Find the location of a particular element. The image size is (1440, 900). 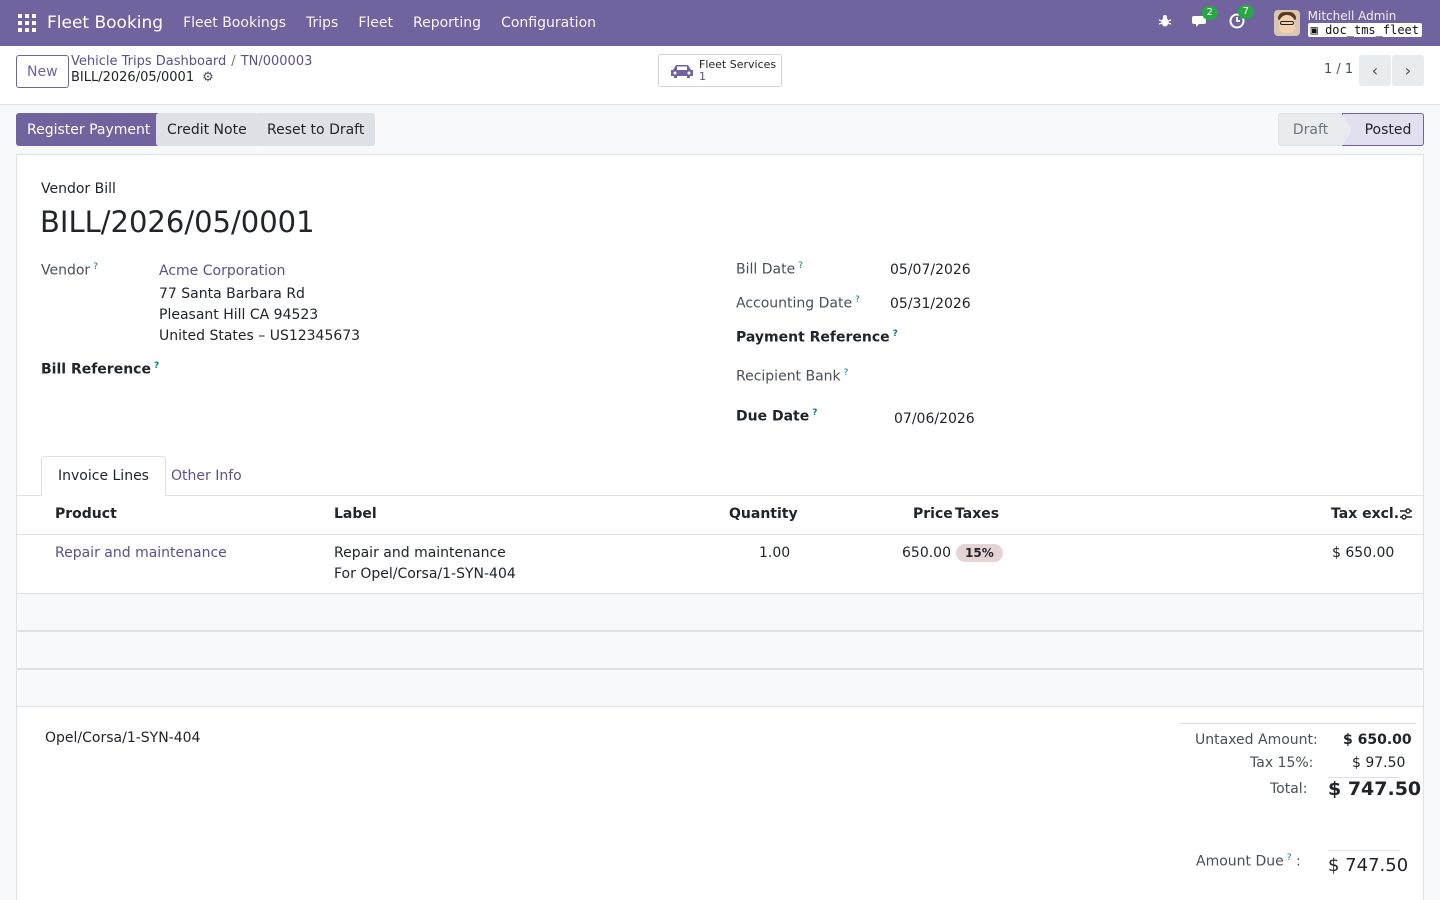

bill-reference-label: Bill Reference? is located at coordinates (100, 369).